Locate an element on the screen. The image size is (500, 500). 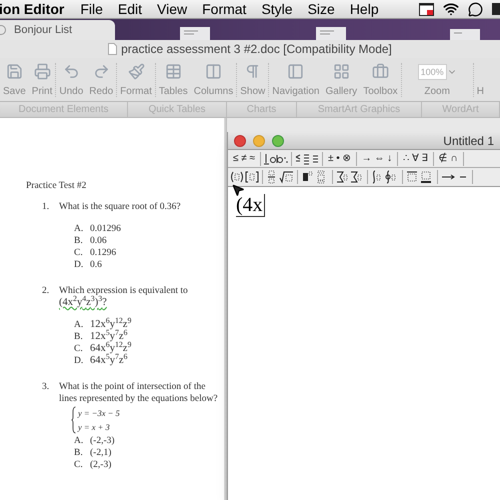
equation-line: y = x + 3 is located at coordinates (94, 427).